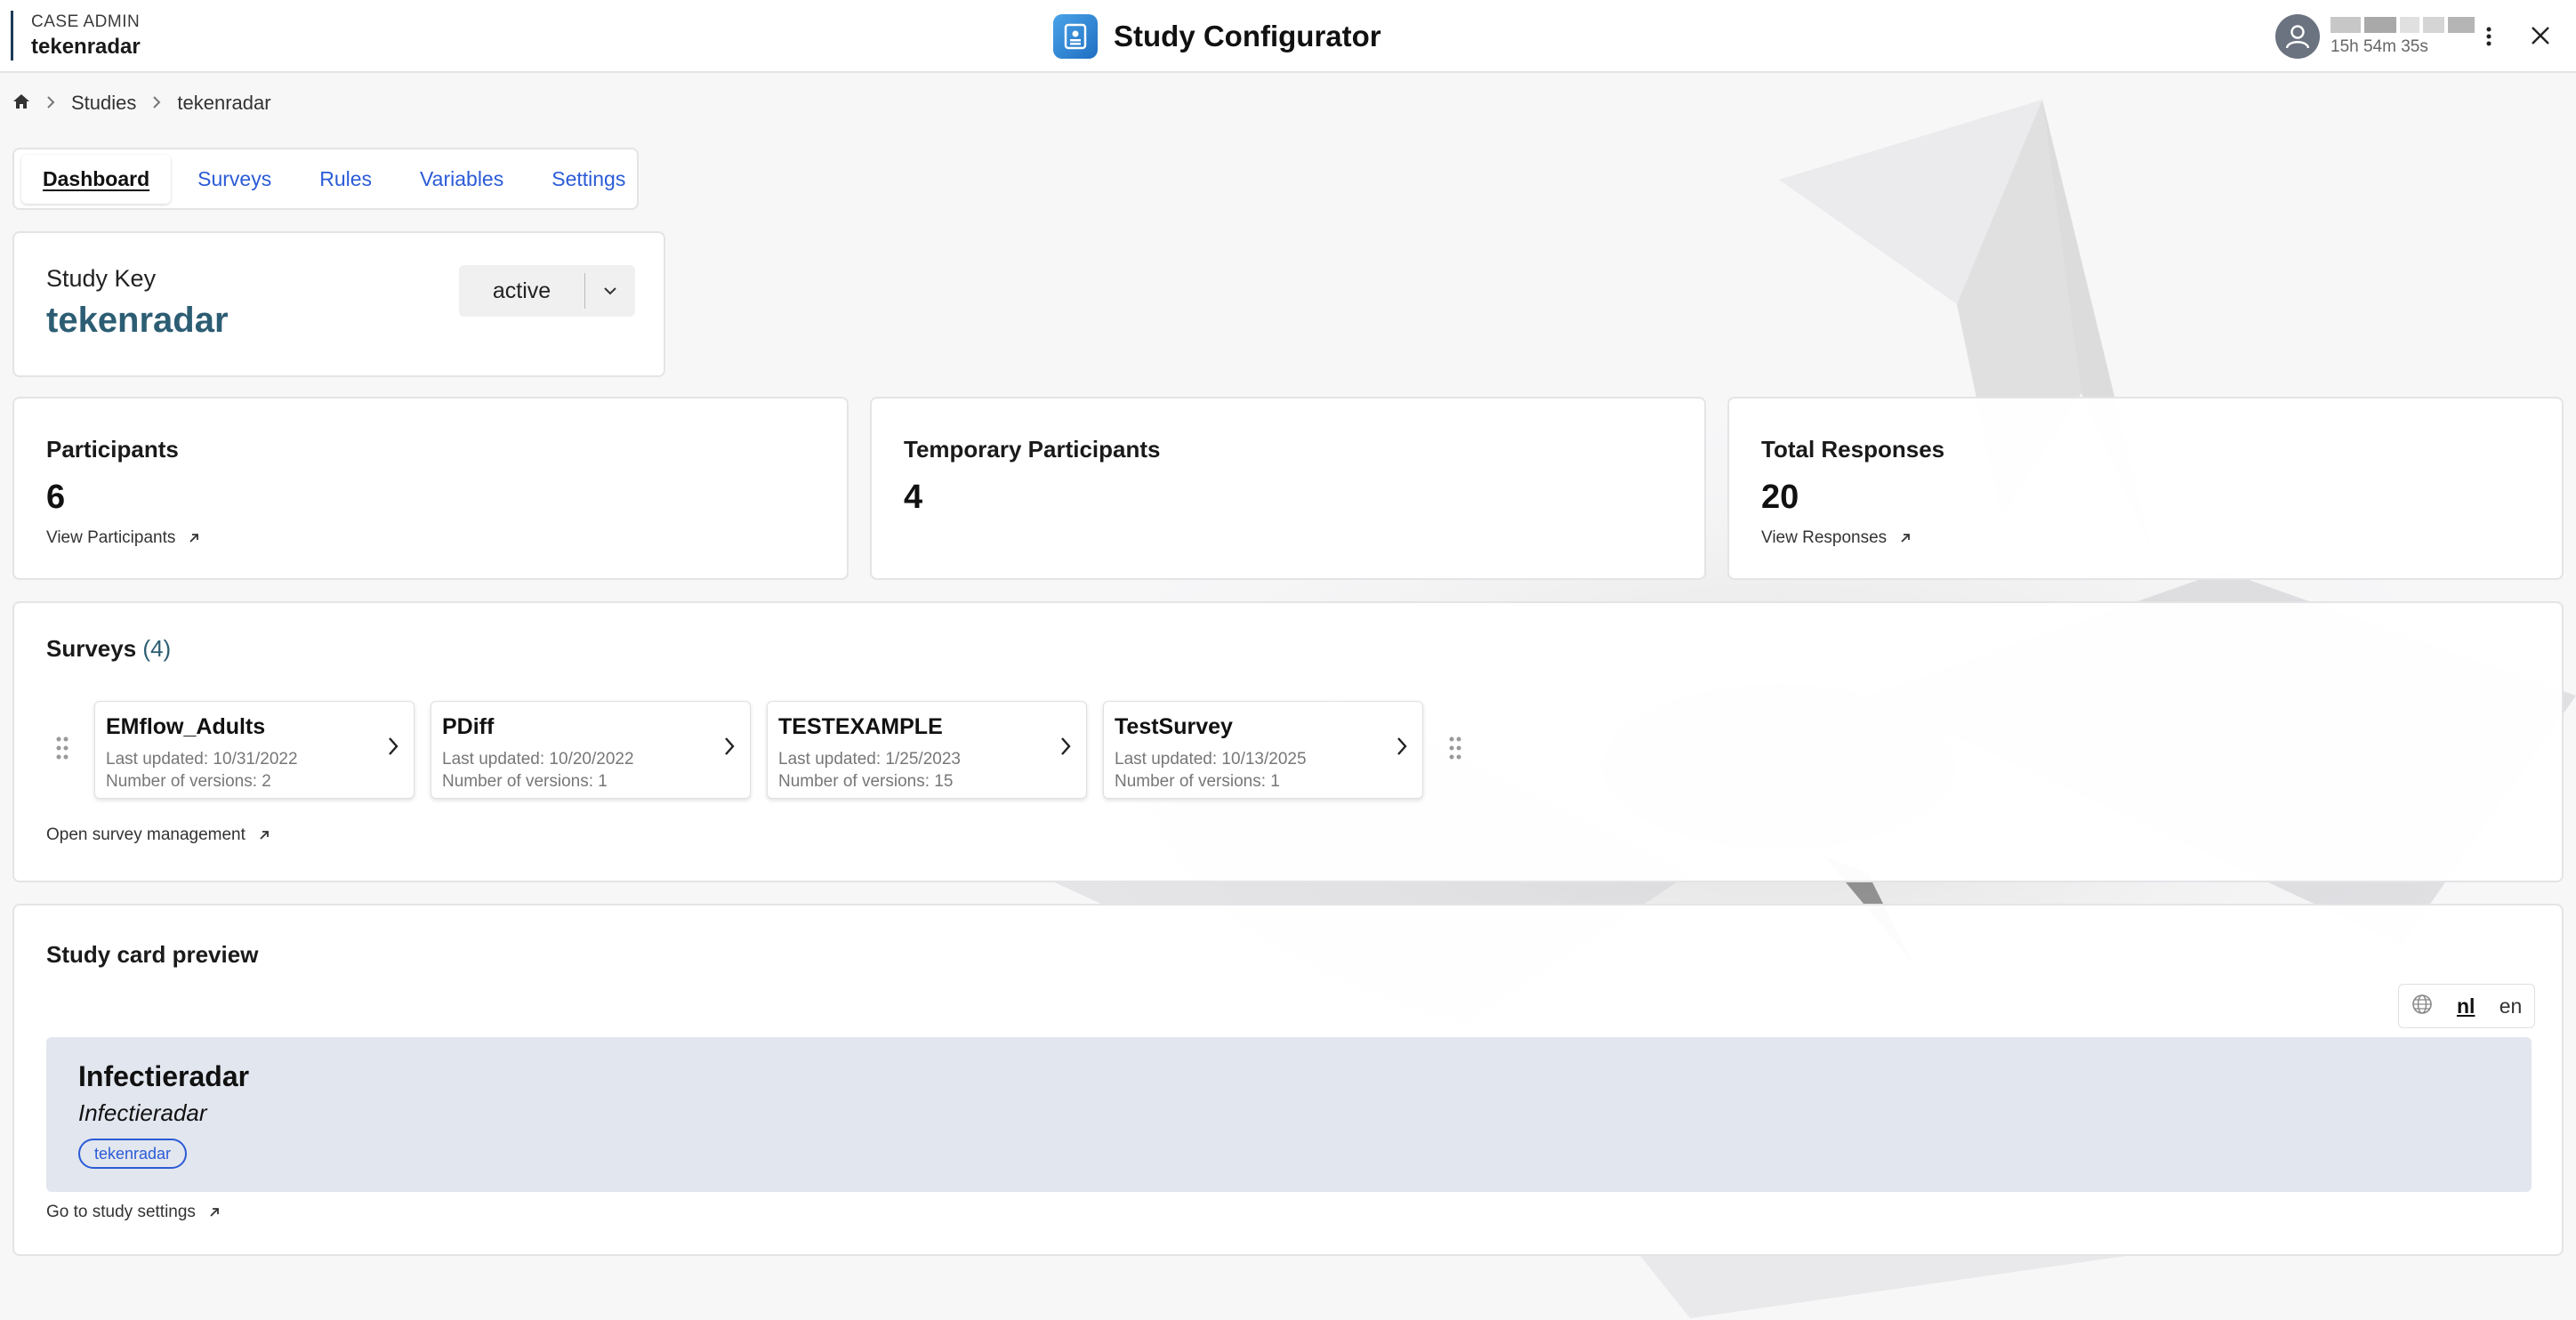  Describe the element at coordinates (91, 648) in the screenshot. I see `surveys-title-label: Surveys` at that location.